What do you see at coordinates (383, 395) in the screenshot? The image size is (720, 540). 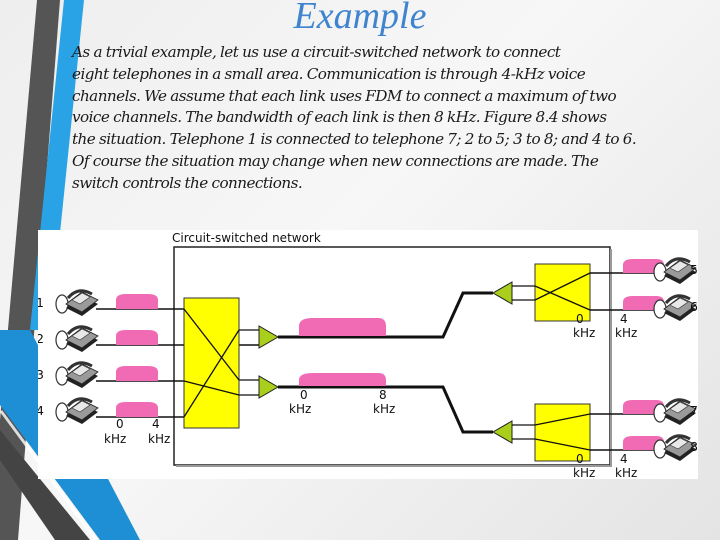 I see `band-high: 8` at bounding box center [383, 395].